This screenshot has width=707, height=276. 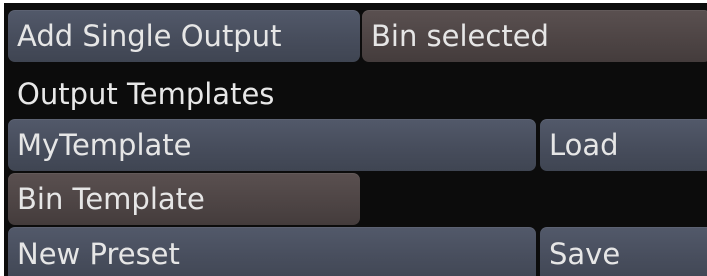 I want to click on load-template-button: Load, so click(x=623, y=145).